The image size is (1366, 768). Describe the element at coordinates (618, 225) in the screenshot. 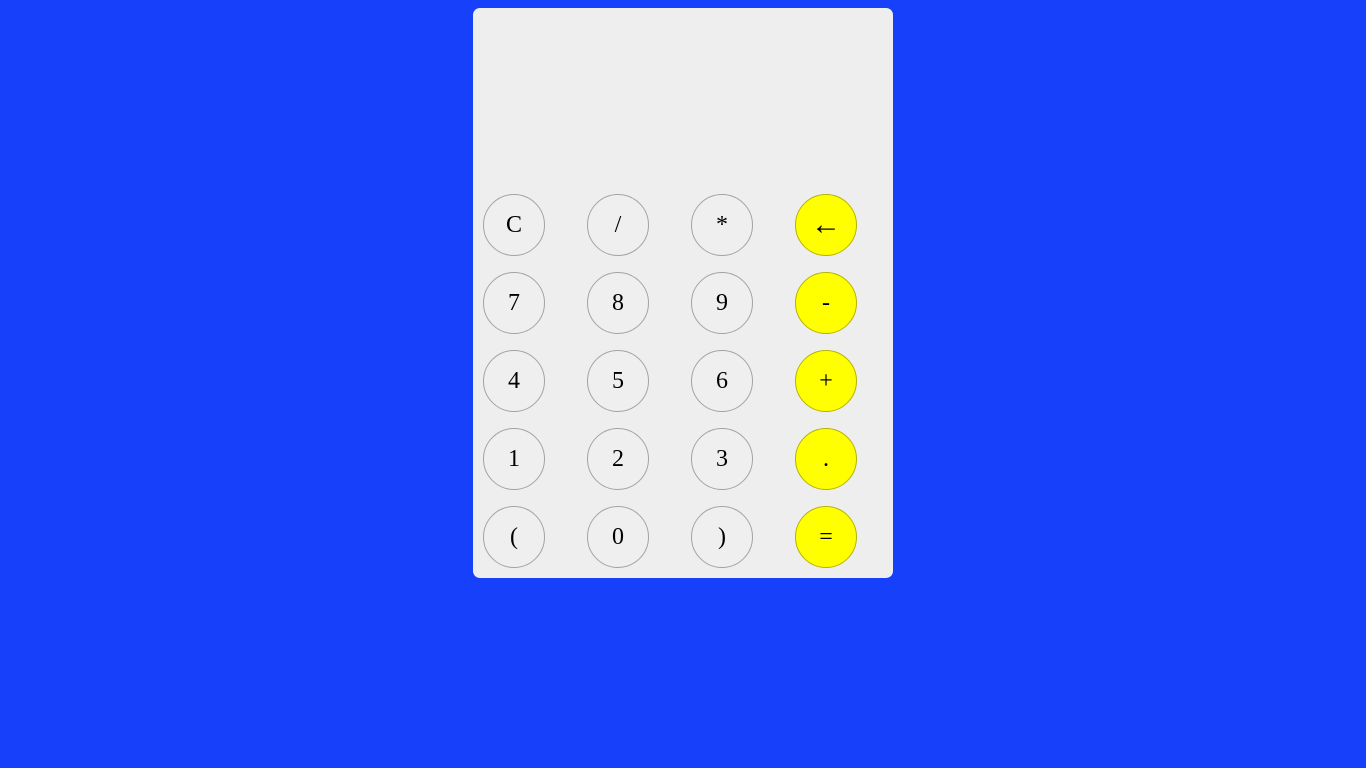

I see `divide-button: /` at that location.